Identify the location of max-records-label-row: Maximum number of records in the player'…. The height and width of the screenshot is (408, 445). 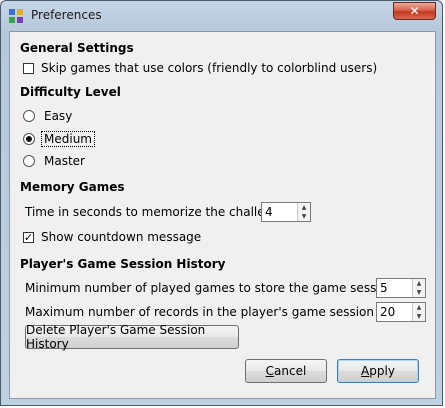
(223, 312).